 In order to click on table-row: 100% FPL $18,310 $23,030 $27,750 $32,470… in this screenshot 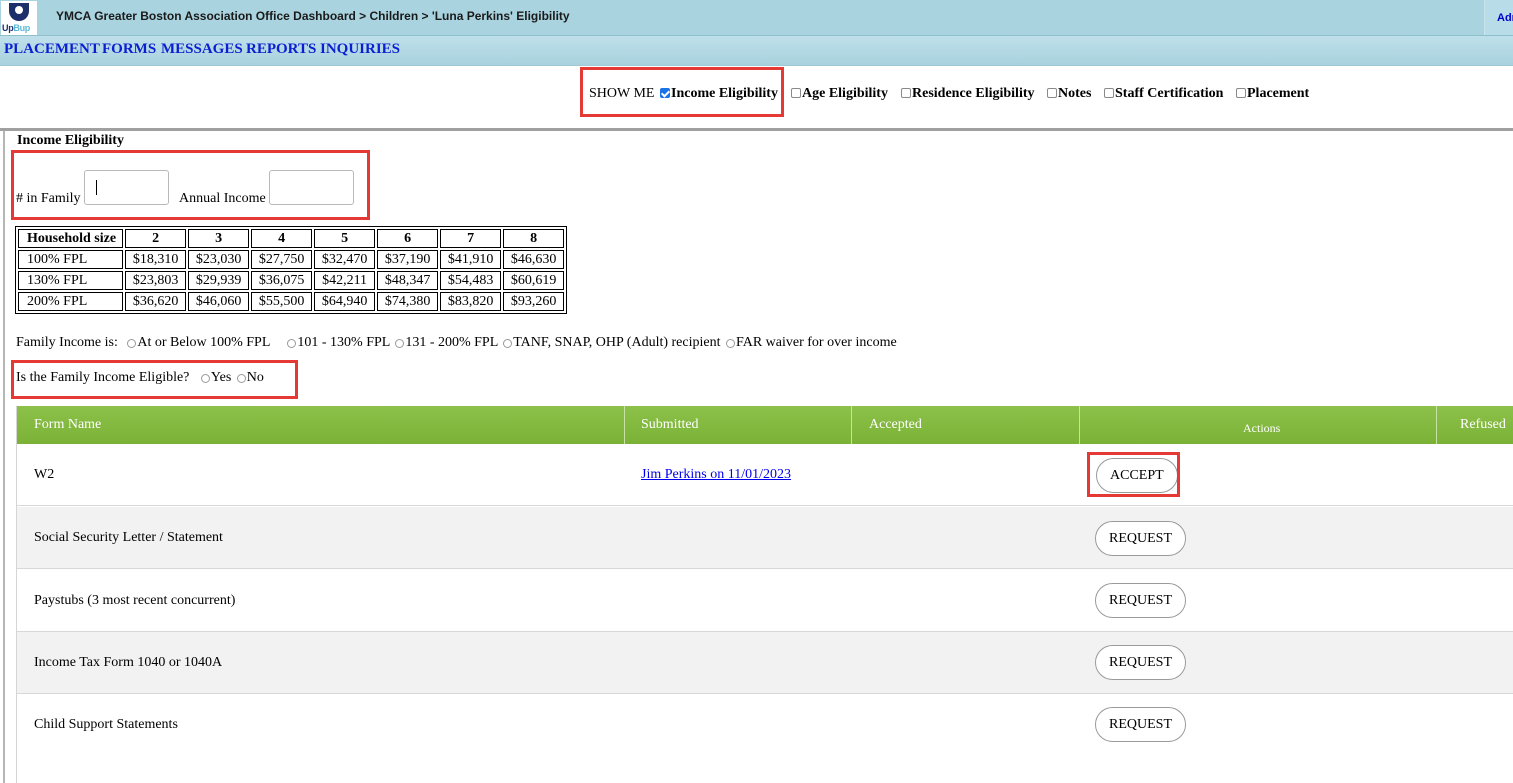, I will do `click(291, 259)`.